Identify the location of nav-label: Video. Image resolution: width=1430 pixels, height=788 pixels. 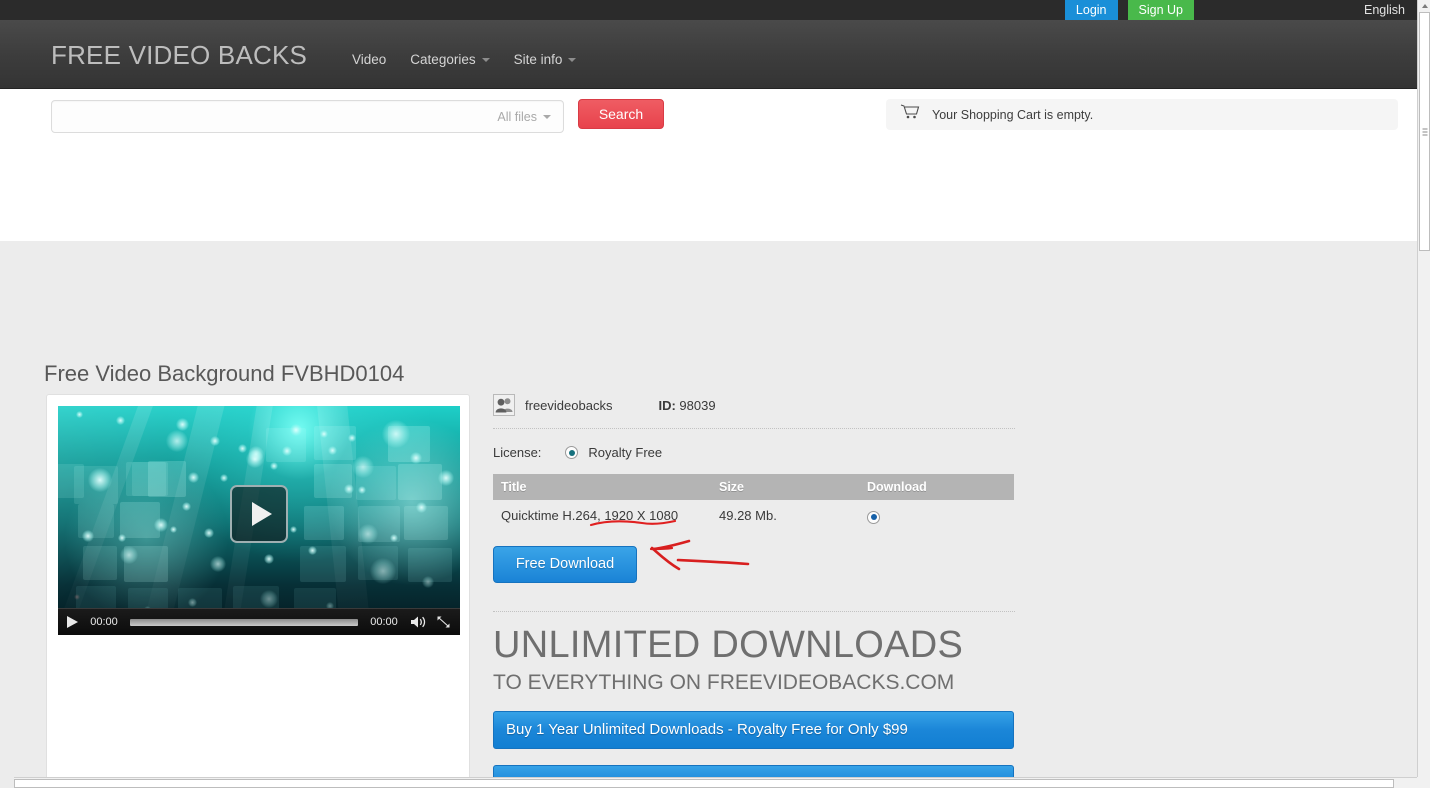
(369, 59).